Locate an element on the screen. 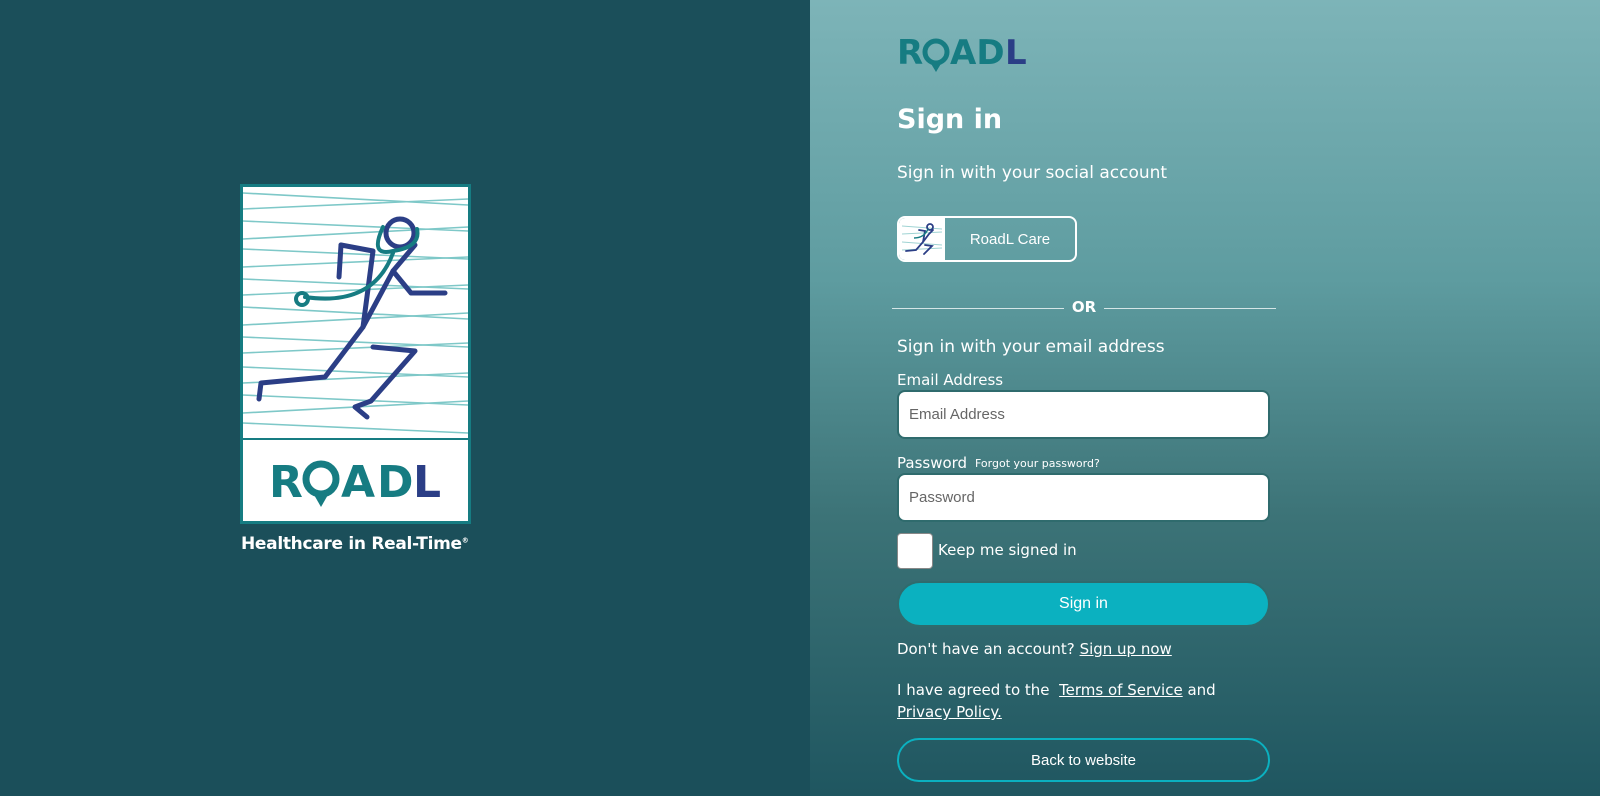  no-account-line: Don't have an account? Sign up now is located at coordinates (1034, 649).